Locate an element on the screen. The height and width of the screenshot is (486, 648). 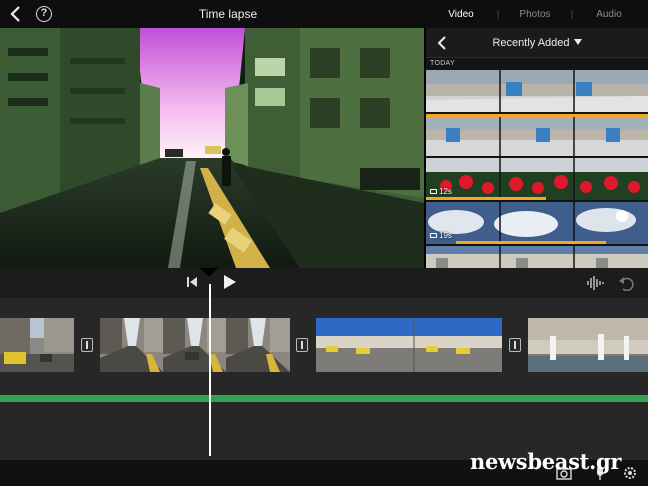
section-label: TODAY is located at coordinates (442, 63).